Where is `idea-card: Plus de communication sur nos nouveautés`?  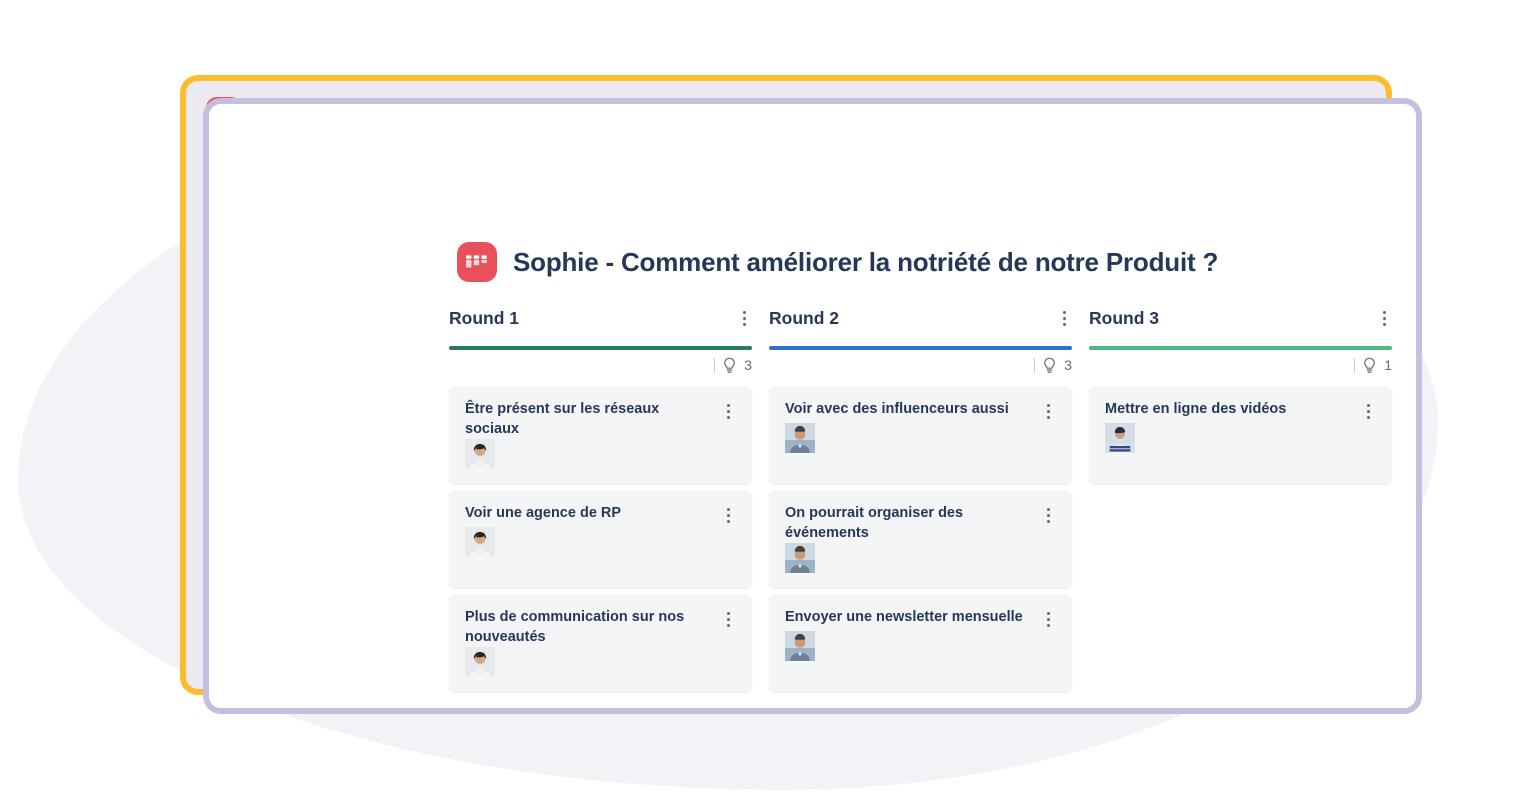
idea-card: Plus de communication sur nos nouveautés is located at coordinates (600, 643).